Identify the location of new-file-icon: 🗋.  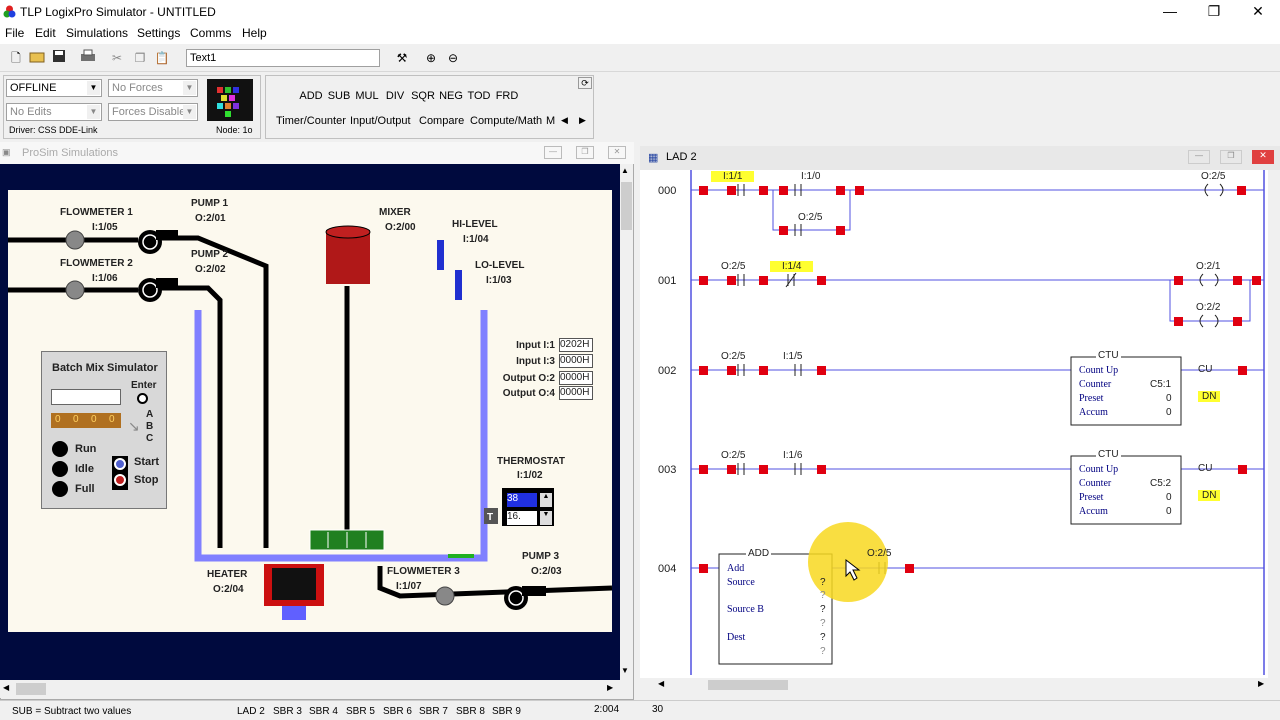
(16, 58).